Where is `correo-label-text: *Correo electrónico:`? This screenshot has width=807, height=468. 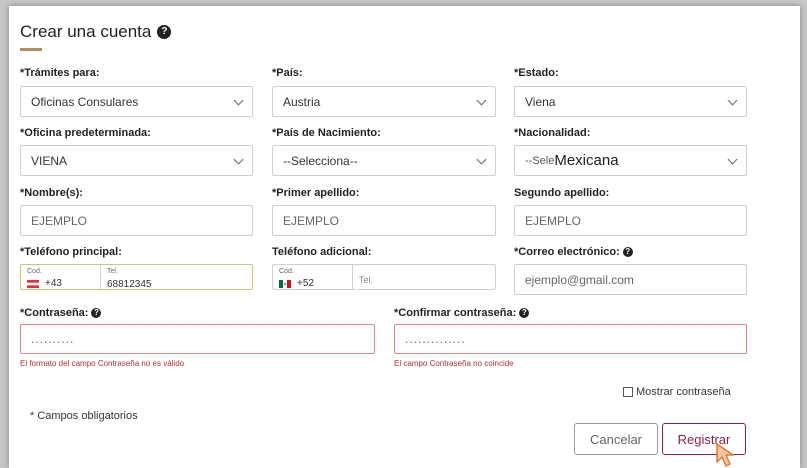
correo-label-text: *Correo electrónico: is located at coordinates (567, 252).